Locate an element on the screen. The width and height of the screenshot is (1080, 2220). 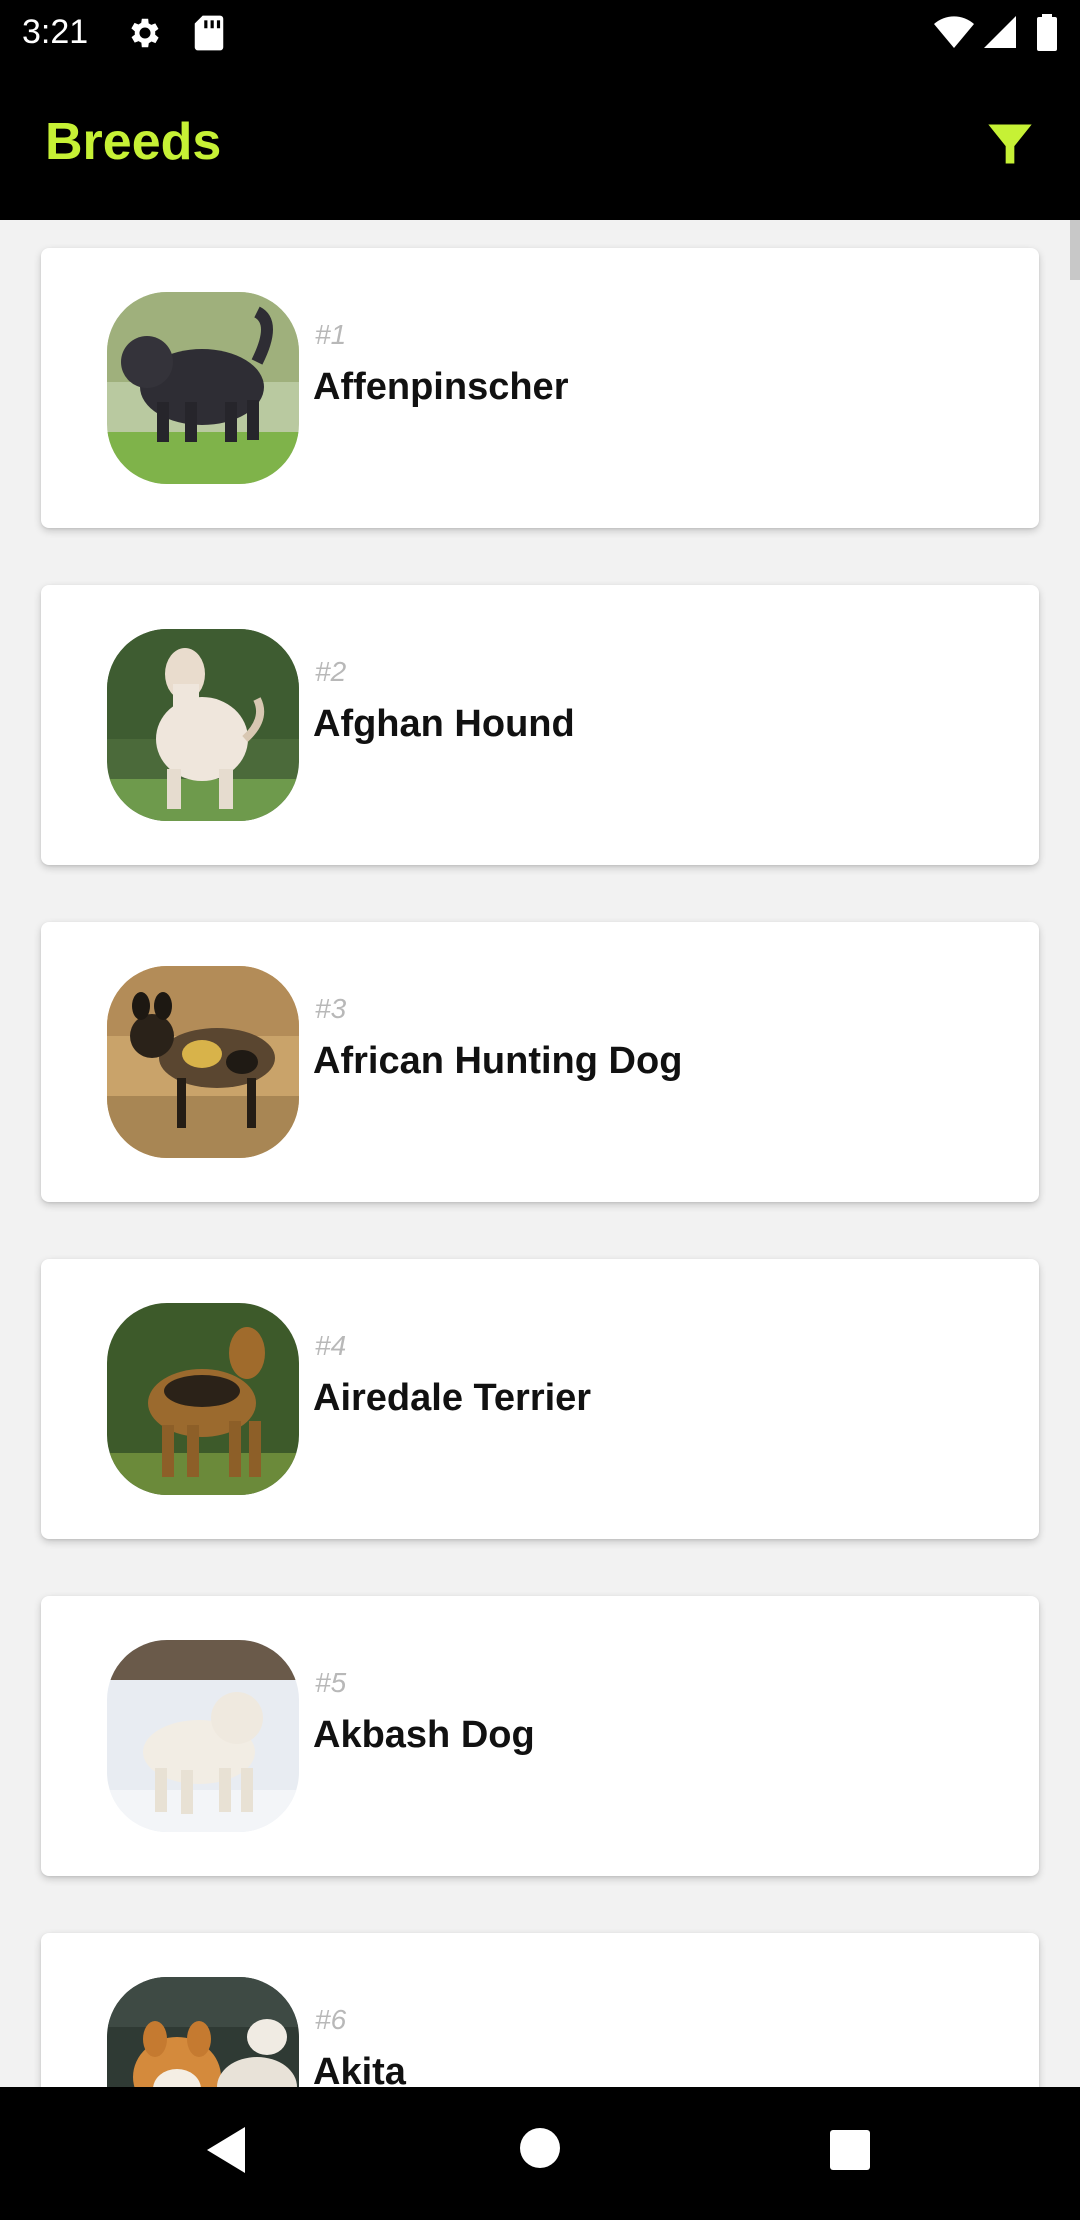
breed-card: #6 Akita is located at coordinates (540, 2010).